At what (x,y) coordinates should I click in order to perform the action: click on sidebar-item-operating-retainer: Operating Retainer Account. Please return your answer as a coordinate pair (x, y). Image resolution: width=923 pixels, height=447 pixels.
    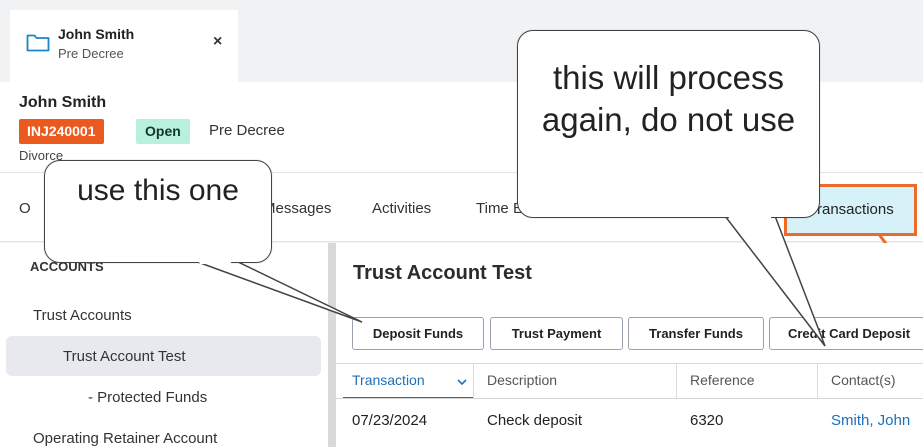
    Looking at the image, I should click on (125, 438).